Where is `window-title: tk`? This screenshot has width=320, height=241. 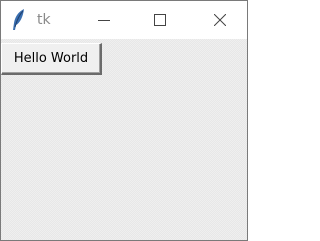
window-title: tk is located at coordinates (44, 20).